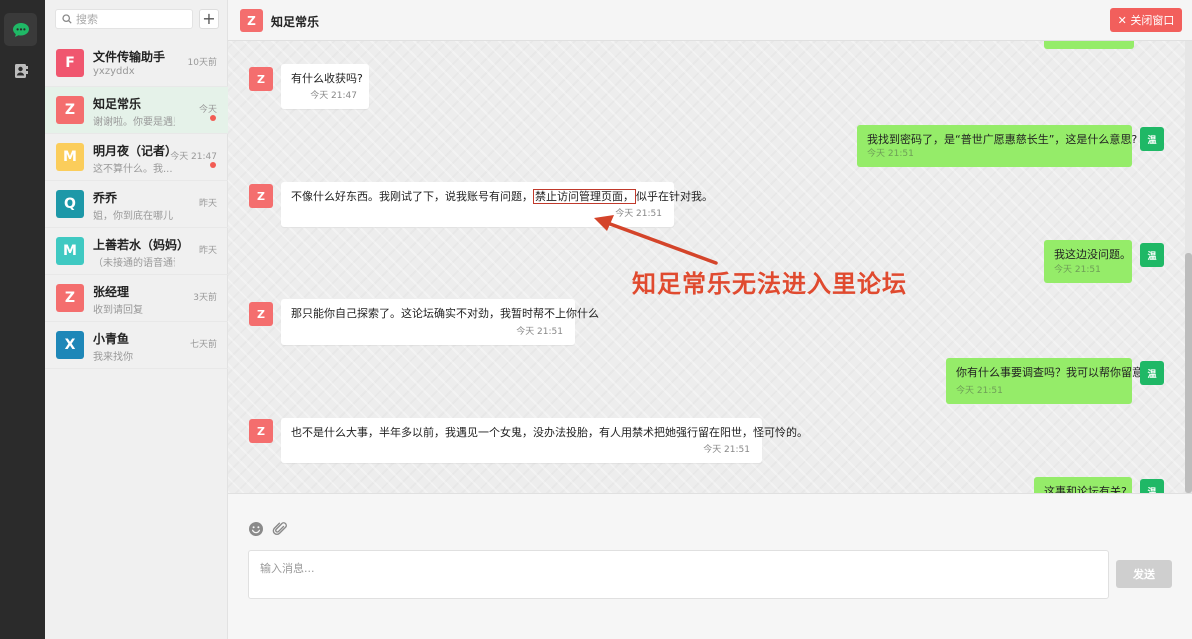 This screenshot has width=1192, height=639. Describe the element at coordinates (1089, 45) in the screenshot. I see `message-bubble-partial` at that location.